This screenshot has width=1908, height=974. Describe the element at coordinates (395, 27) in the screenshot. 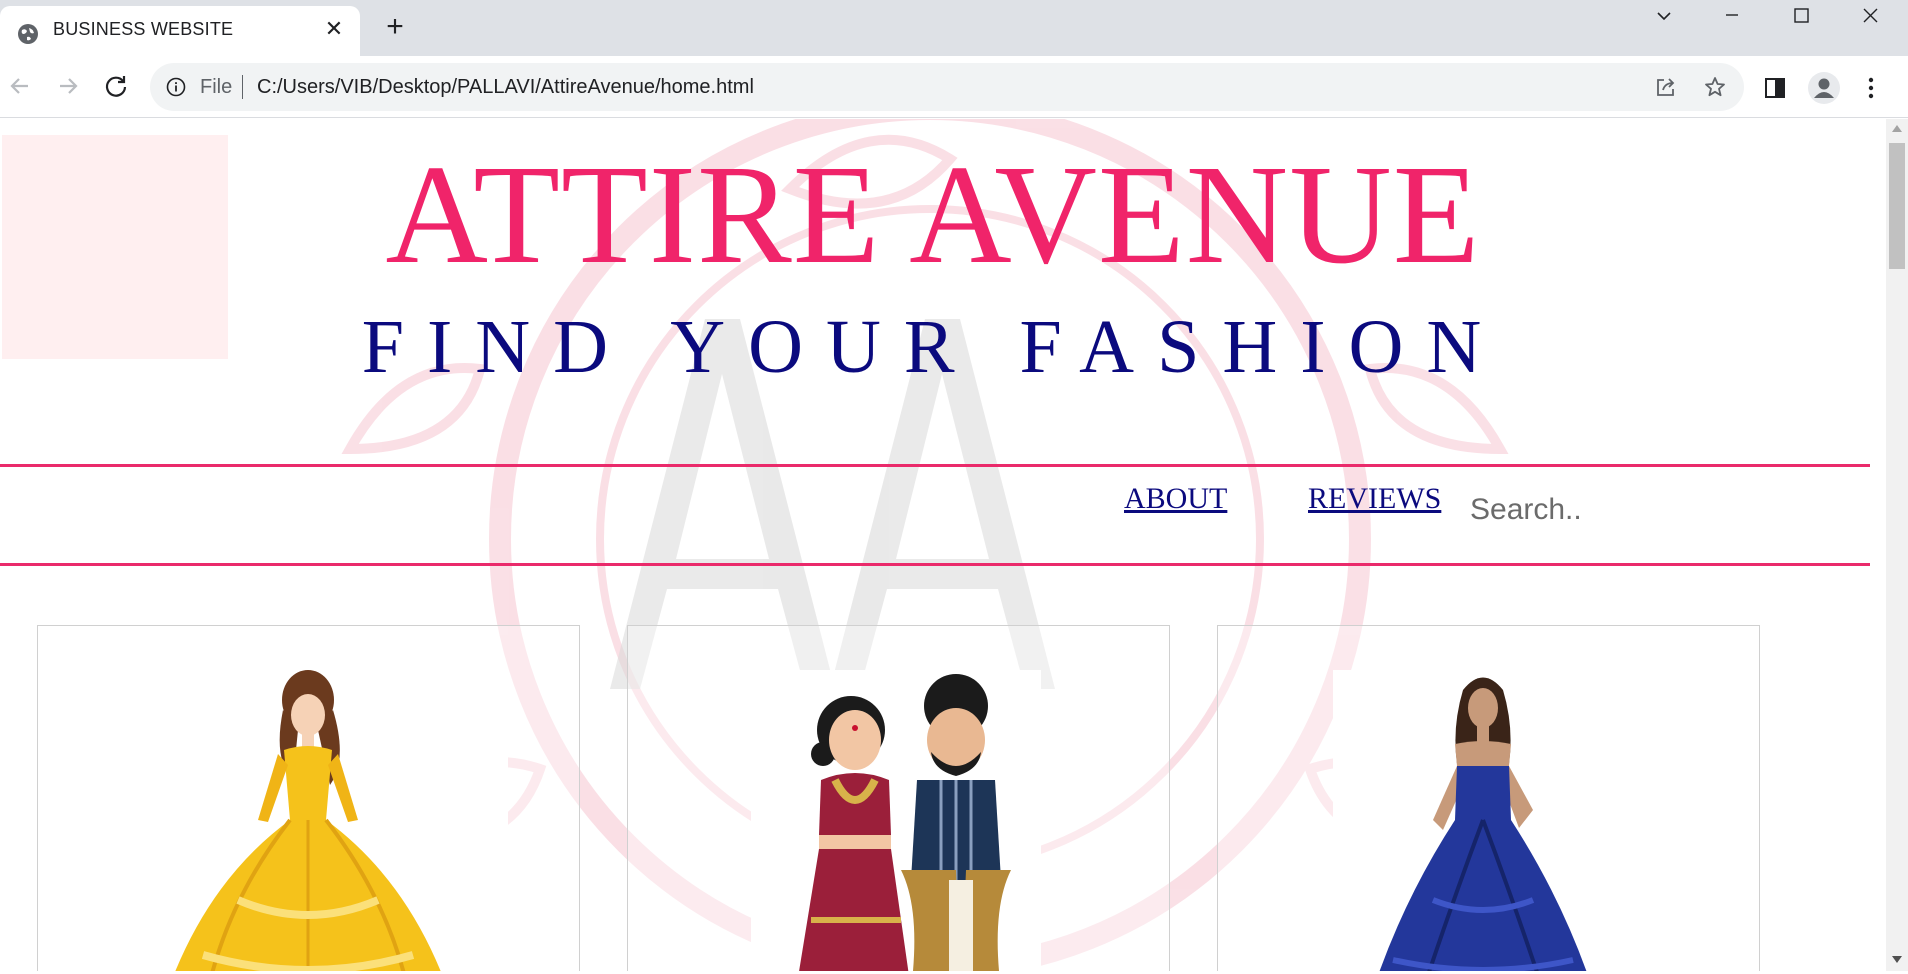

I see `new-tab-button: +` at that location.